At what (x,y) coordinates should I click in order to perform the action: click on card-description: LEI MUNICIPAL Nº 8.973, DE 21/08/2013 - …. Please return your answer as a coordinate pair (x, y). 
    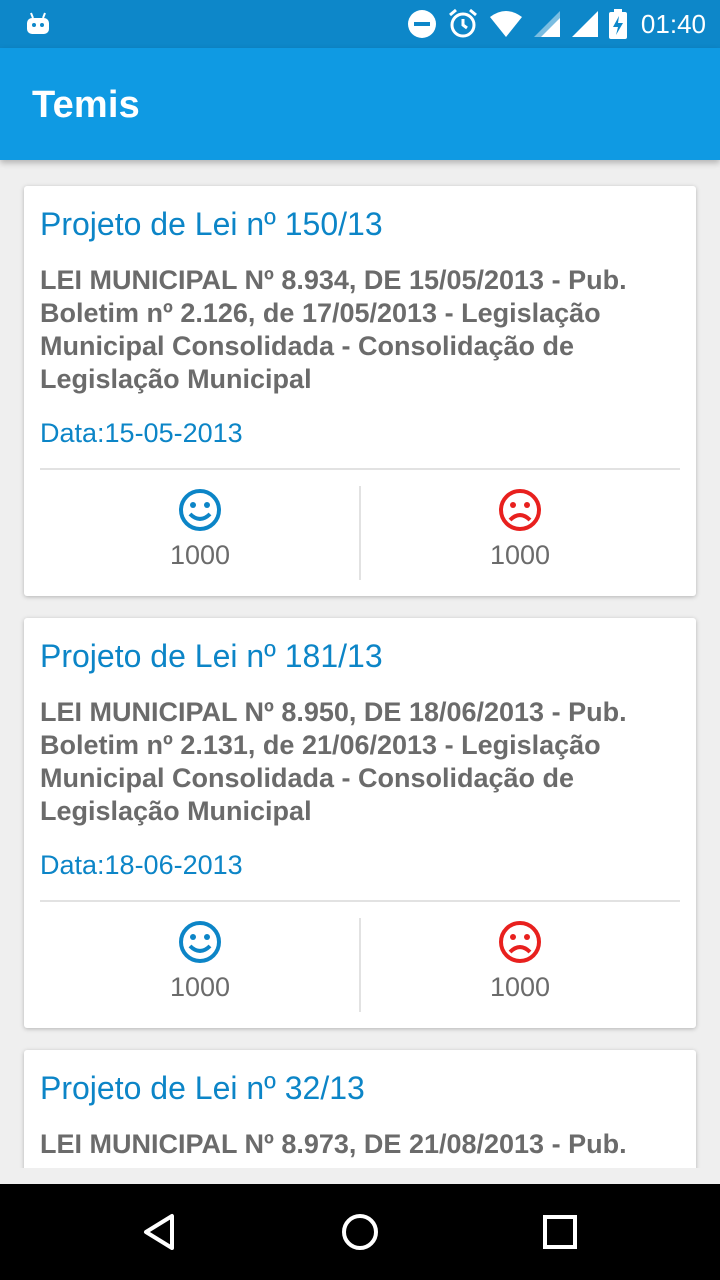
    Looking at the image, I should click on (355, 1144).